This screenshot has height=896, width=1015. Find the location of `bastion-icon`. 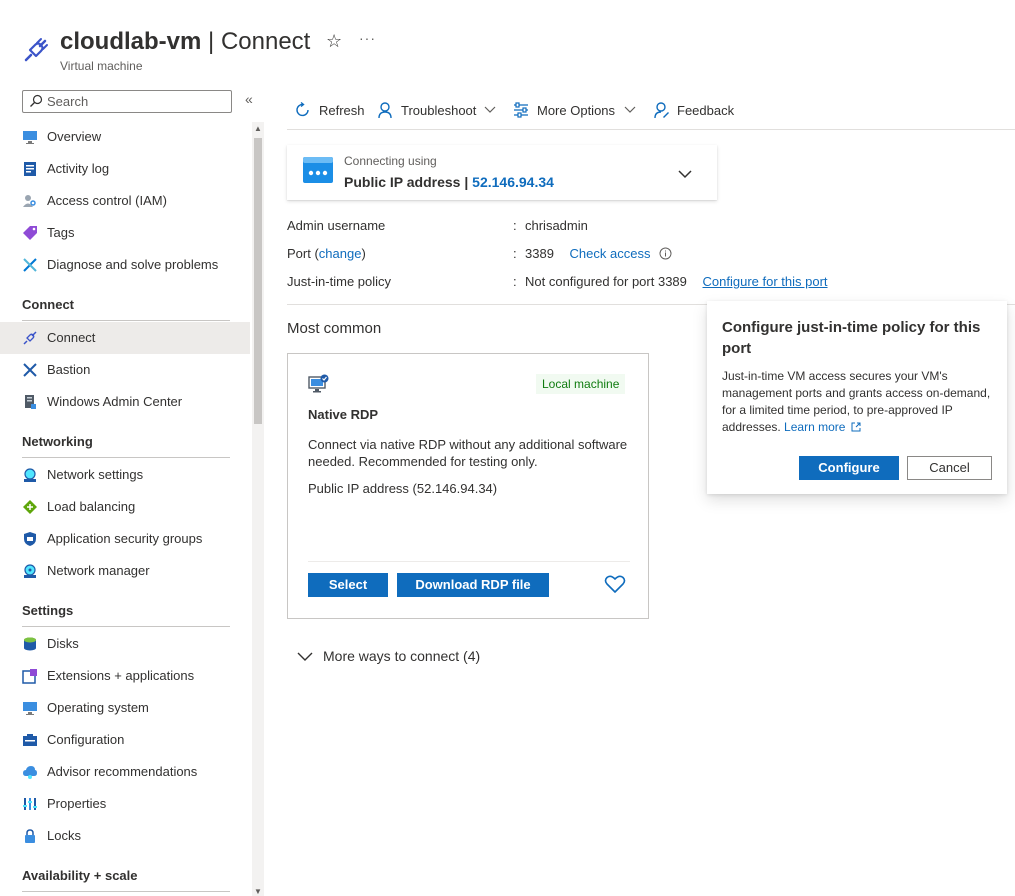

bastion-icon is located at coordinates (30, 370).